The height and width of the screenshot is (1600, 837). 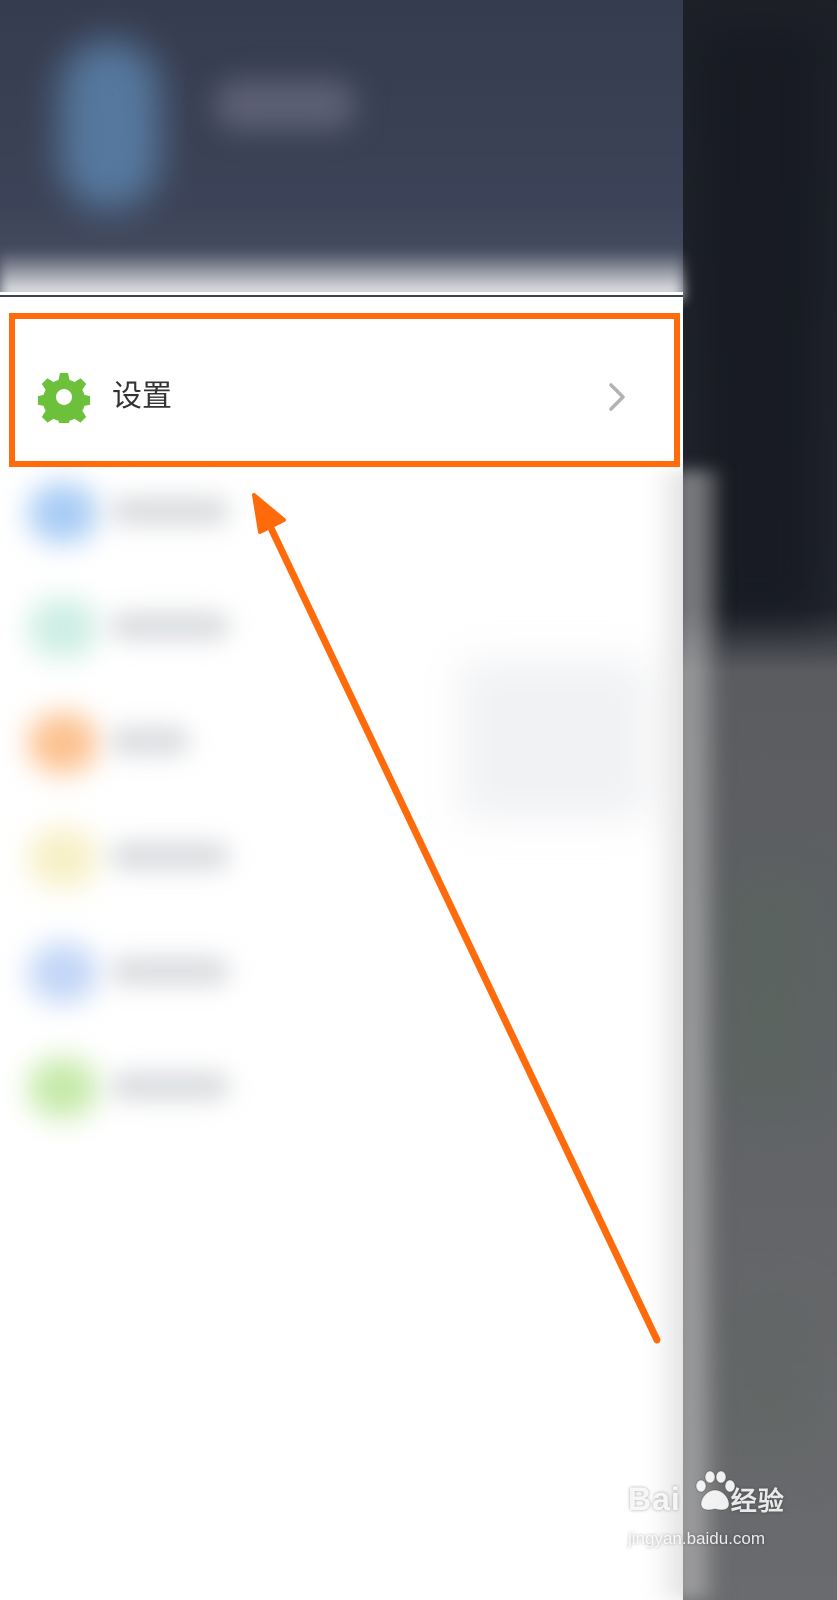 What do you see at coordinates (555, 740) in the screenshot?
I see `blurred-panel` at bounding box center [555, 740].